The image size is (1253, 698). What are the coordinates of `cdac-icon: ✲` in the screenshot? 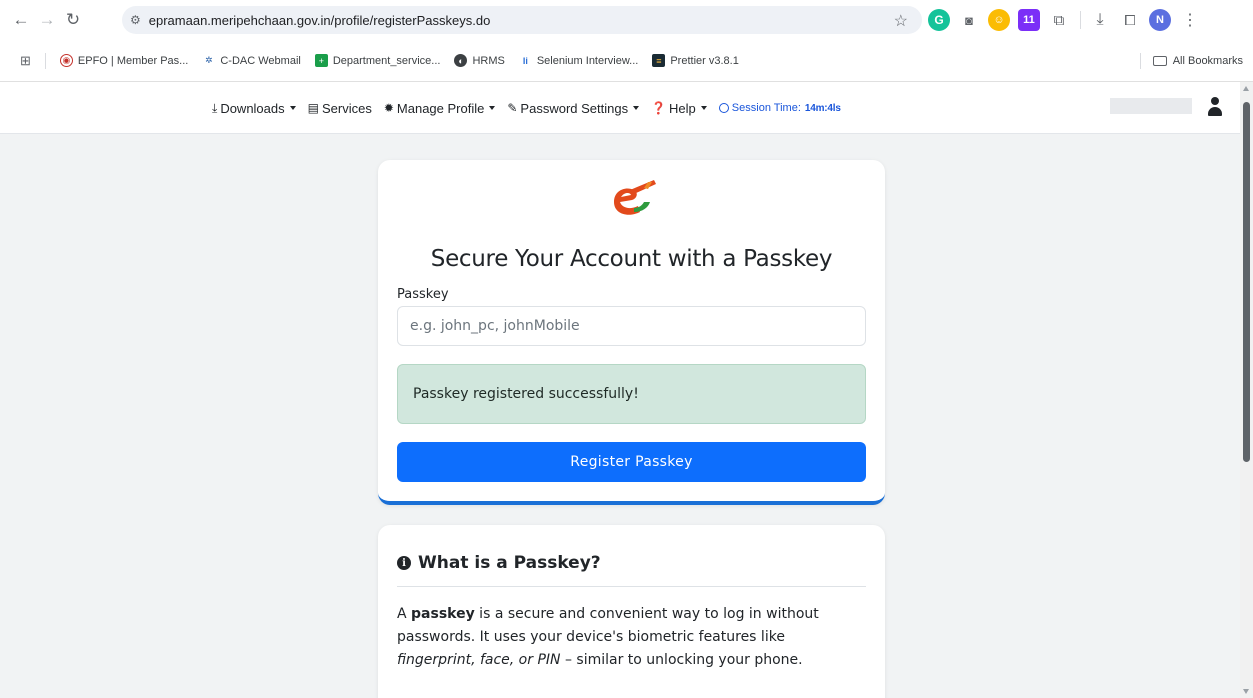 It's located at (209, 60).